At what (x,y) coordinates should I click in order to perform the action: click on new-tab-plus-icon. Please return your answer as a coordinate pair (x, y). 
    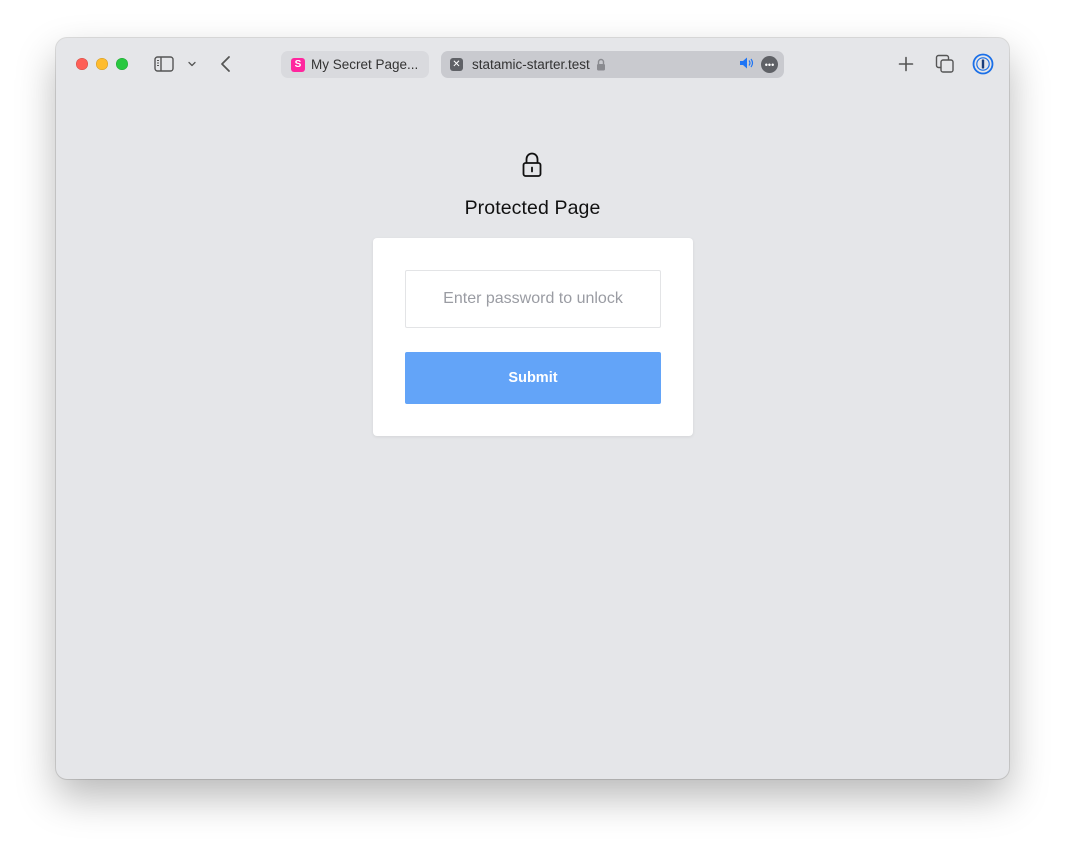
    Looking at the image, I should click on (906, 64).